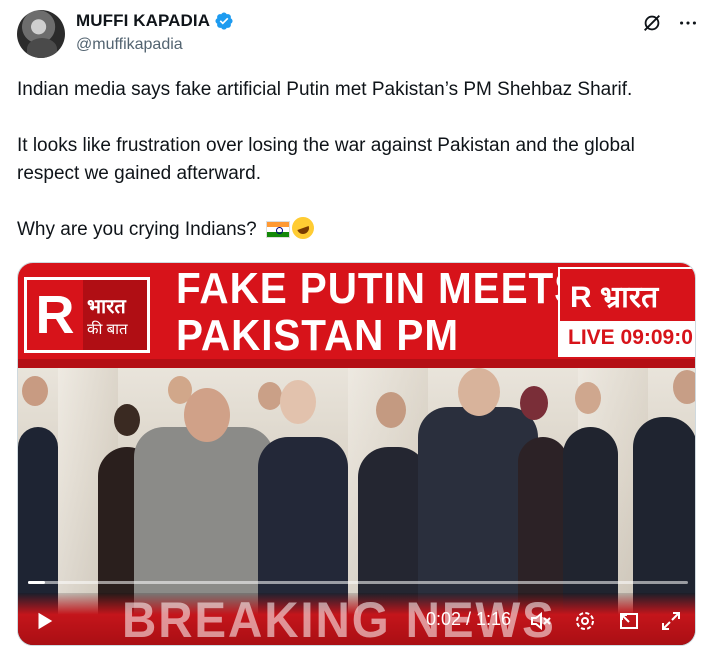  I want to click on tweet-top-actions, so click(670, 23).